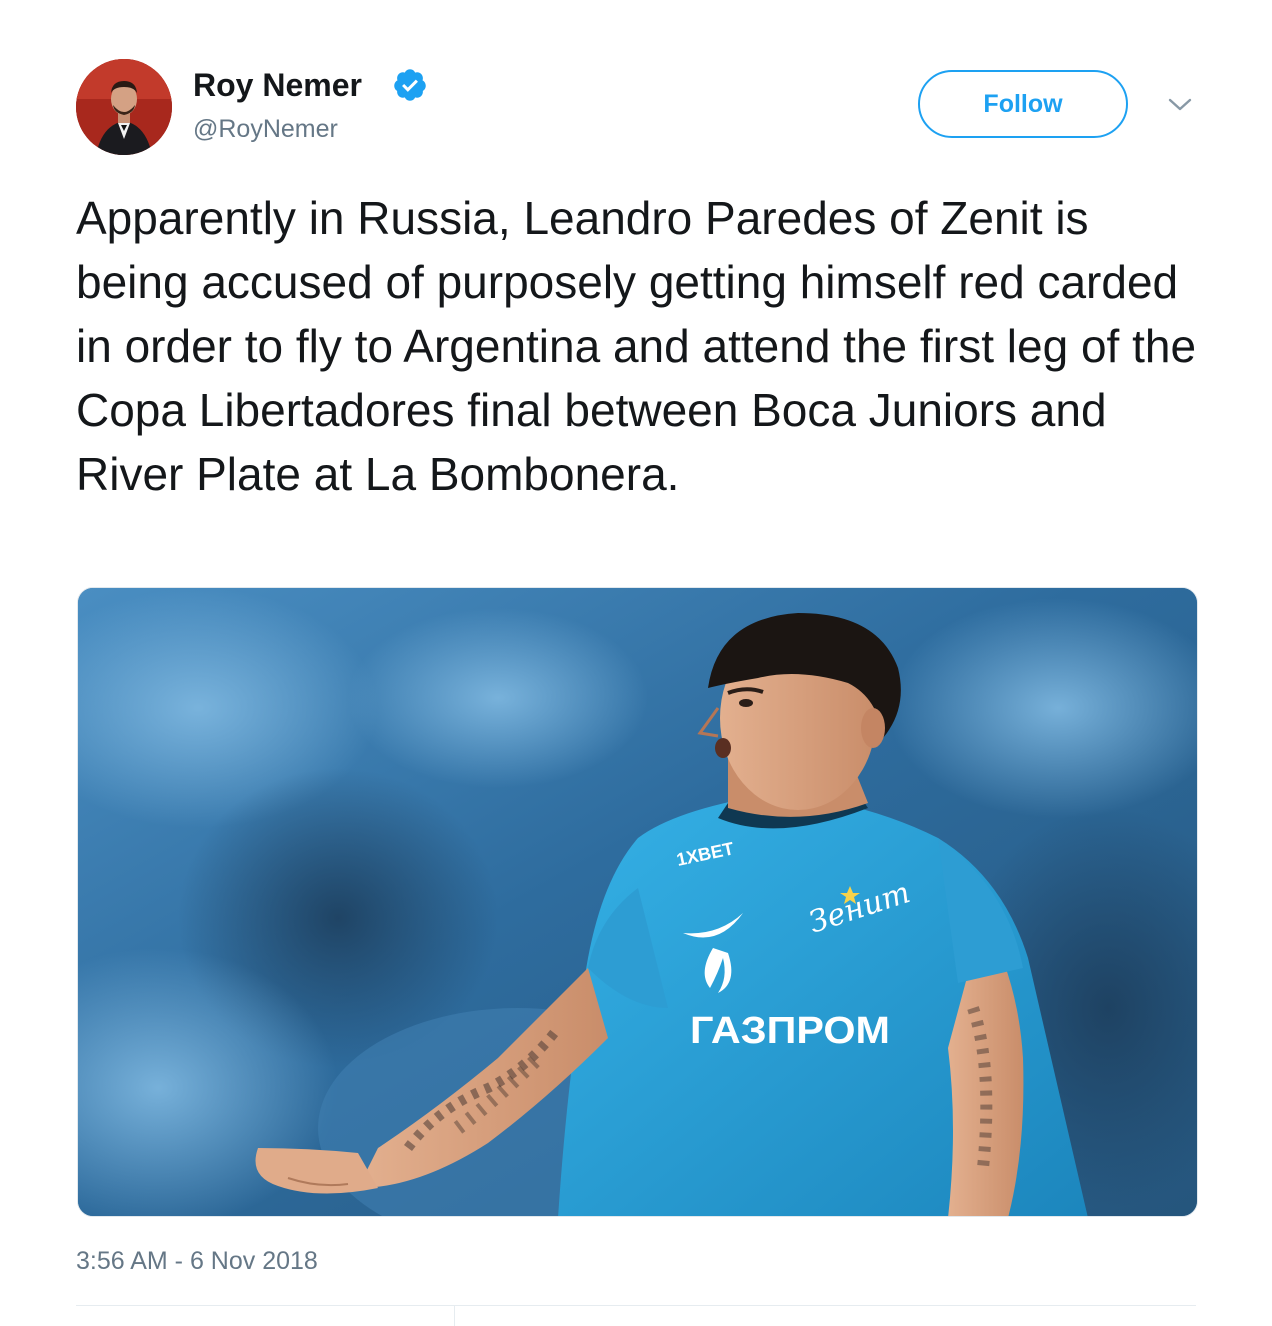 This screenshot has width=1272, height=1326. I want to click on chevron-down-icon, so click(1180, 105).